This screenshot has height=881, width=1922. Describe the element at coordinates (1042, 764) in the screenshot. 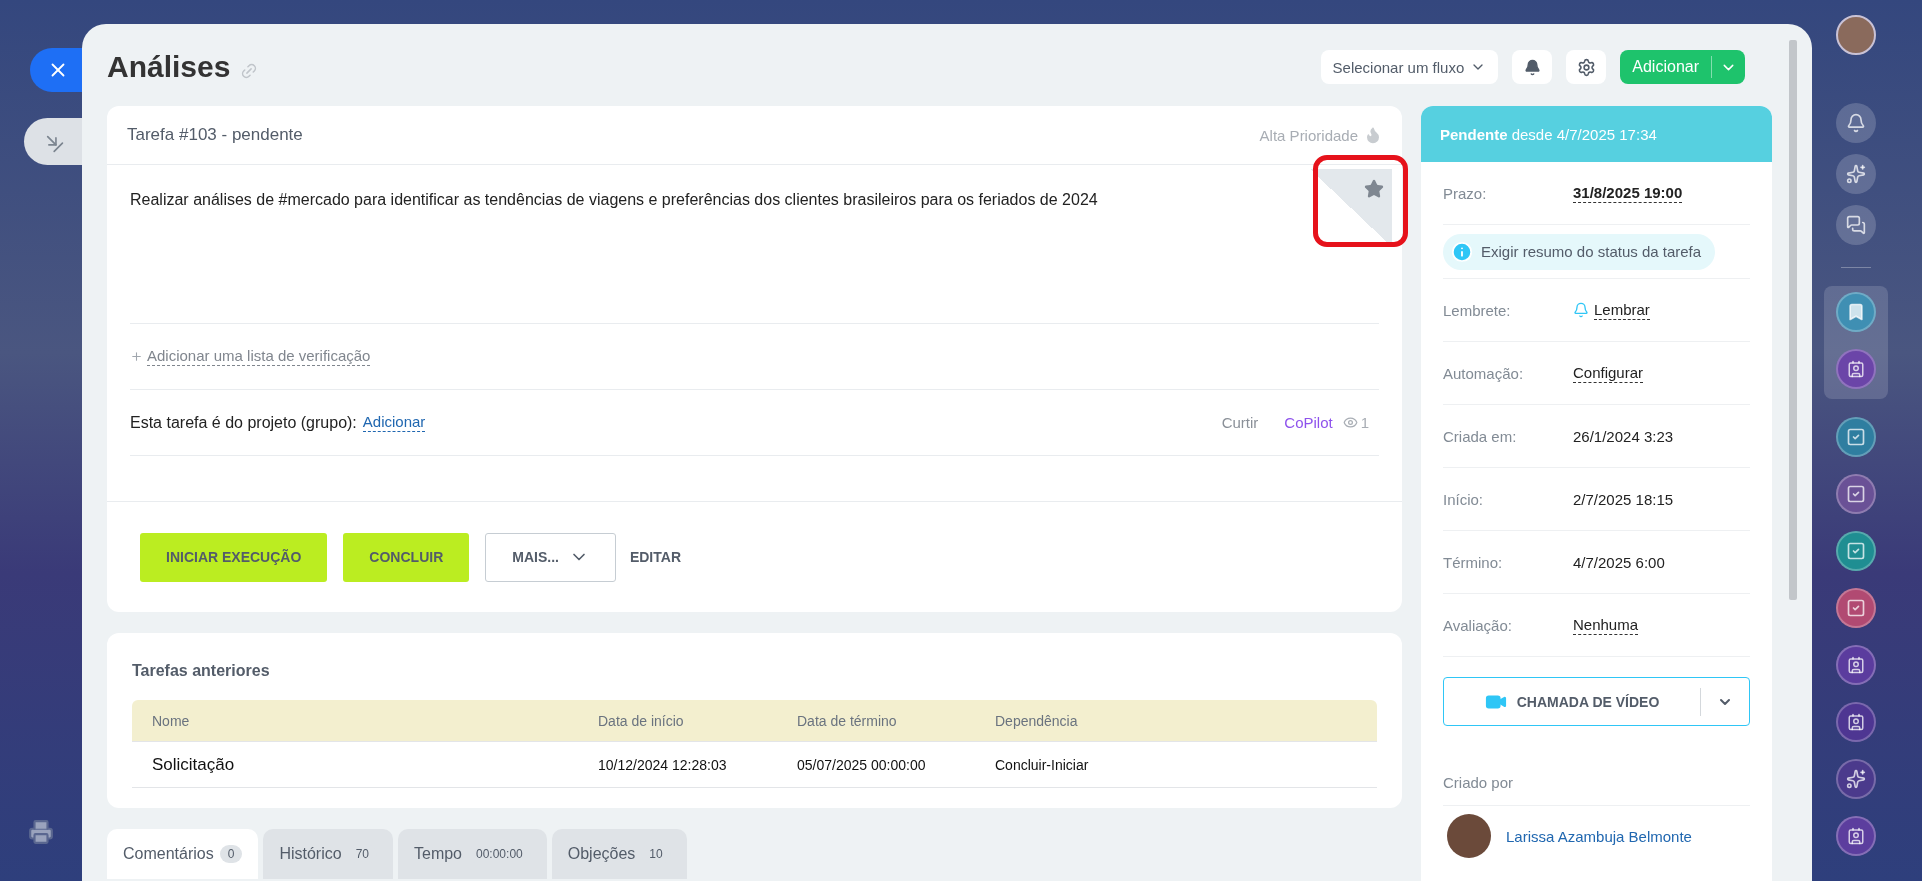

I see `table-cell-text: Concluir-Iniciar` at that location.